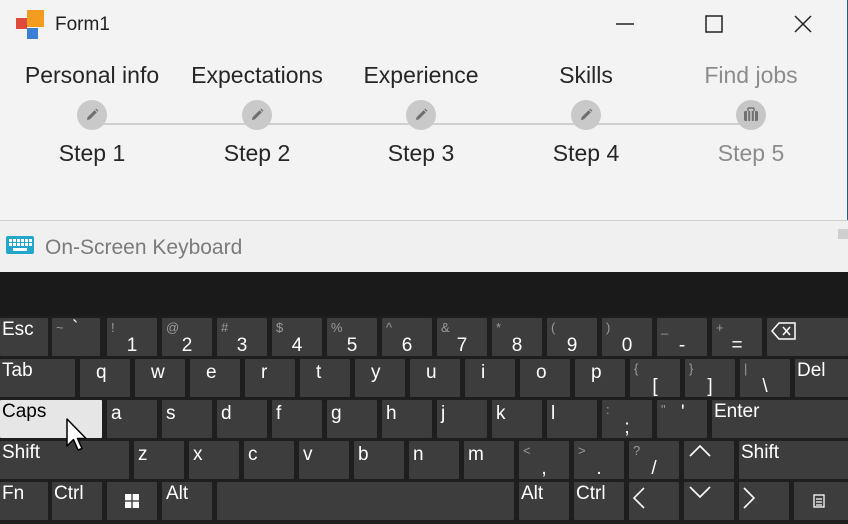 This screenshot has height=524, width=848. What do you see at coordinates (51, 419) in the screenshot?
I see `key-caps: Caps` at bounding box center [51, 419].